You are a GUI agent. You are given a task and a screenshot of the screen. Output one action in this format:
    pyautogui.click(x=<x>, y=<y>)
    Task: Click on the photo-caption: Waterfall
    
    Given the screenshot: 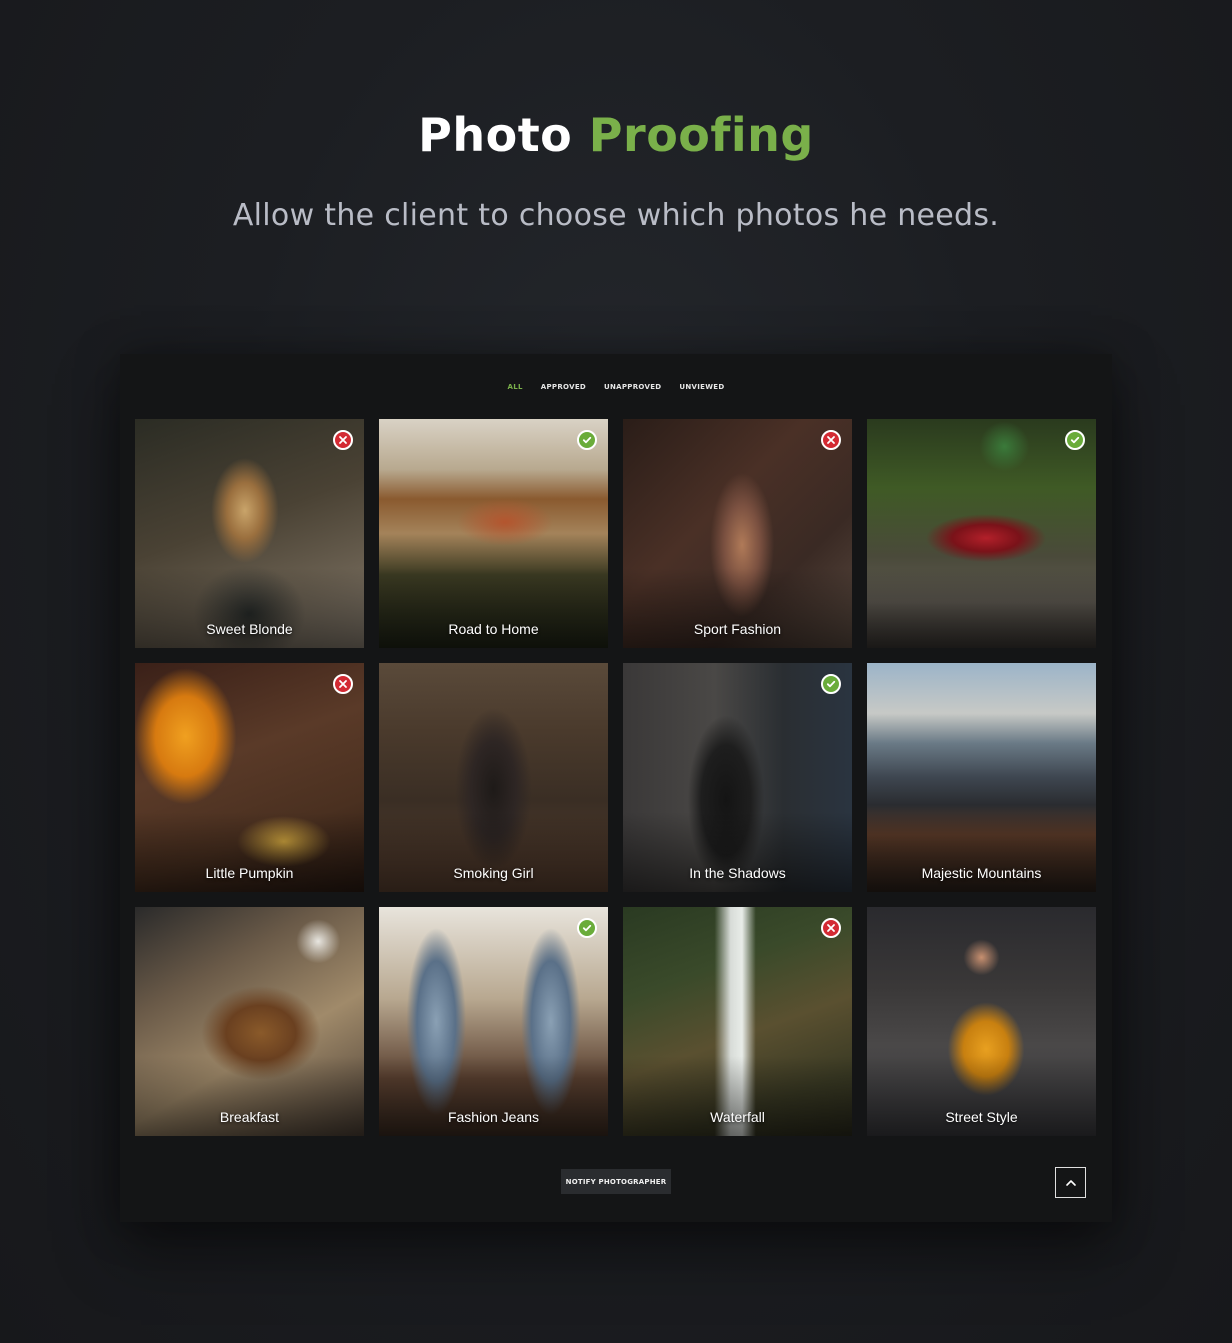 What is the action you would take?
    pyautogui.click(x=737, y=1117)
    